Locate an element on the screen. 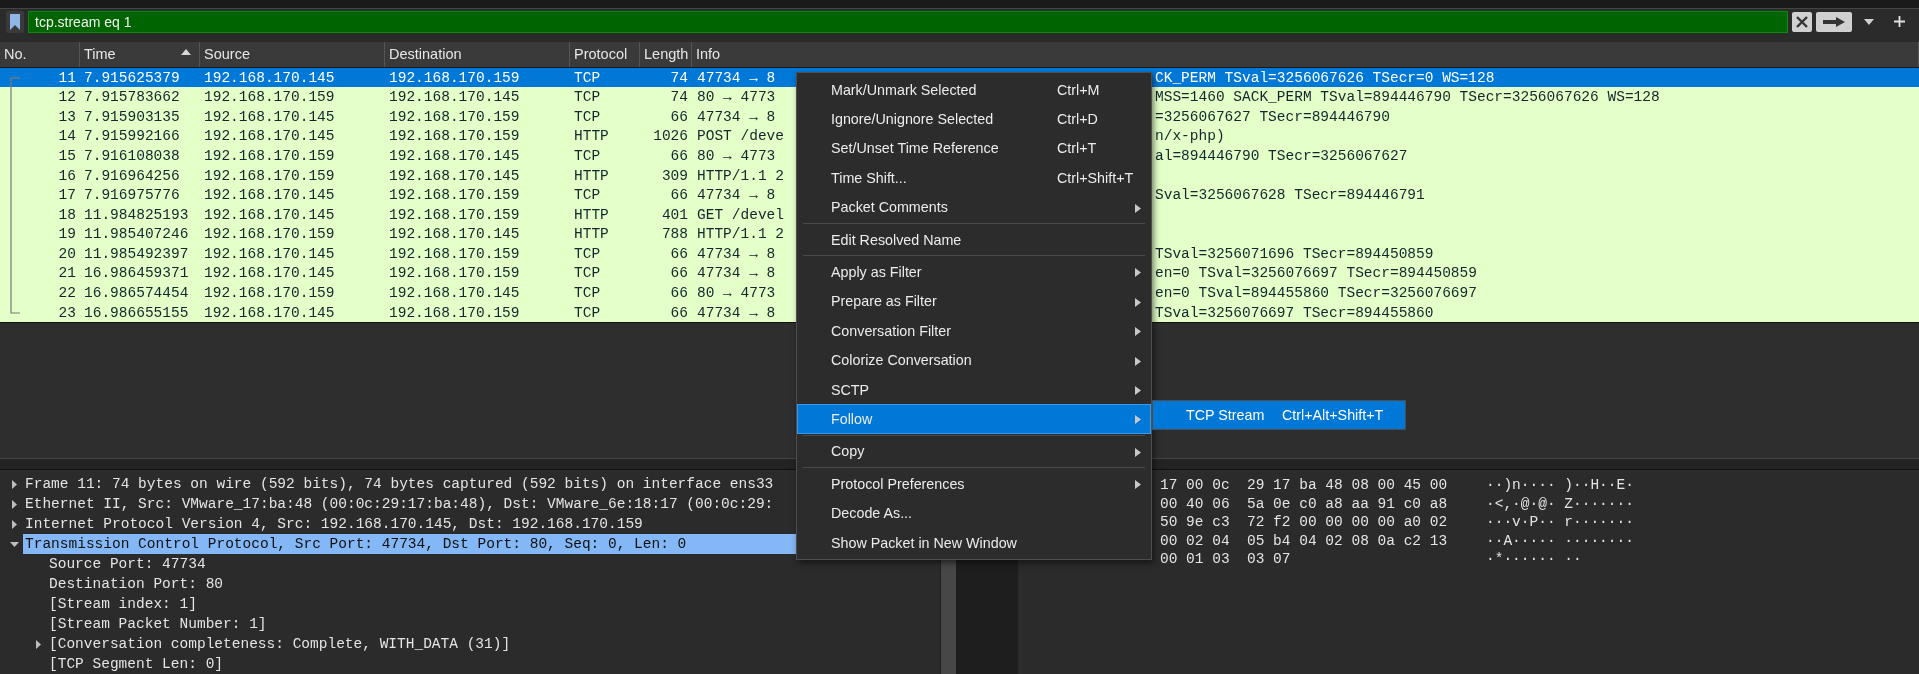  table-cell-text: 23 is located at coordinates (67, 312).